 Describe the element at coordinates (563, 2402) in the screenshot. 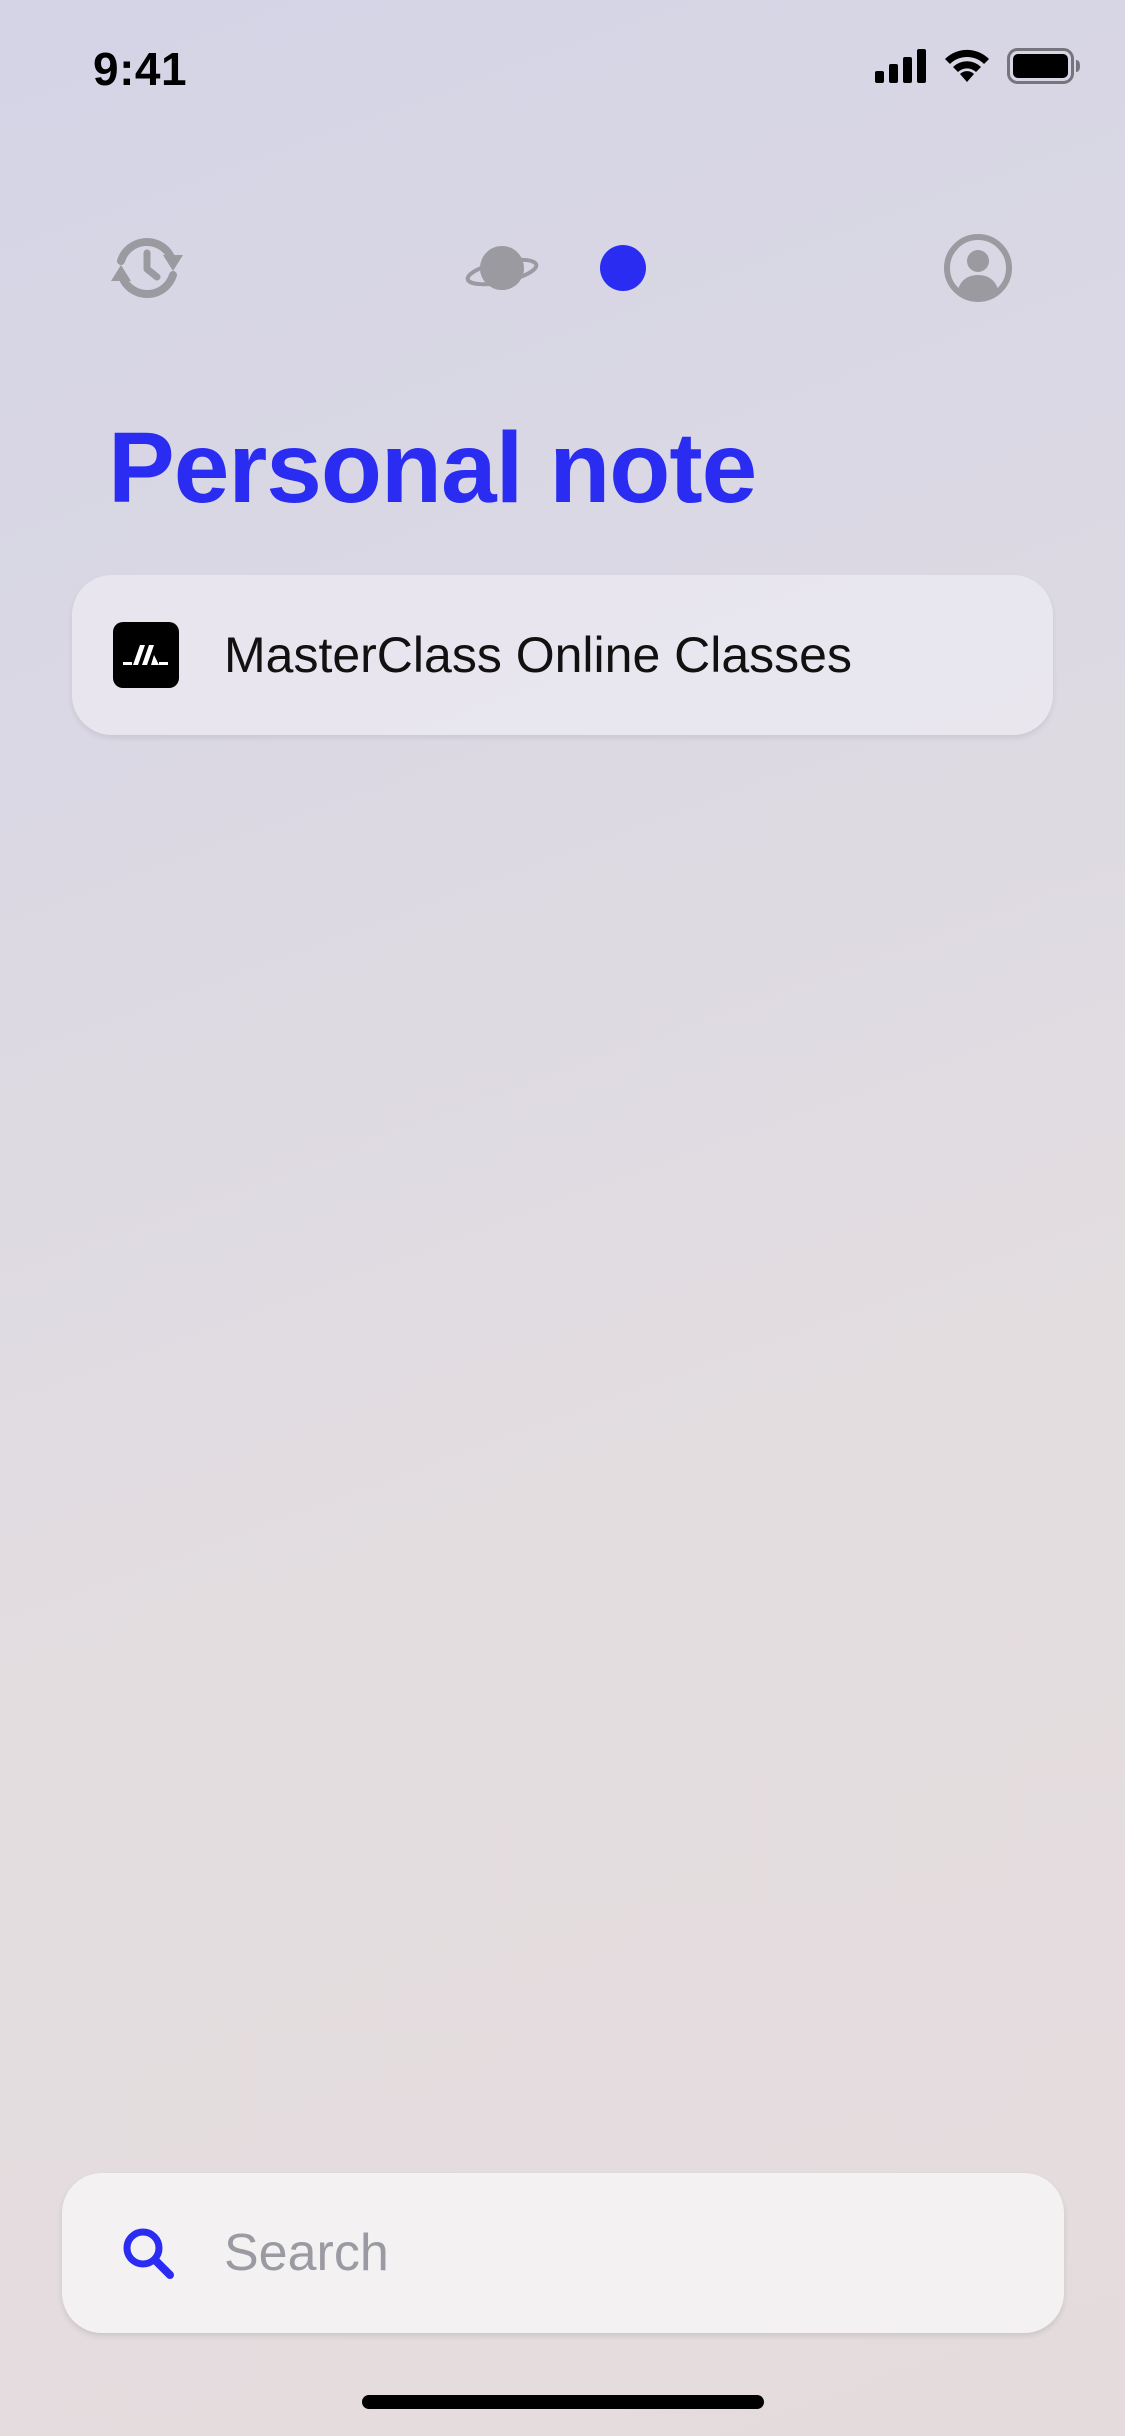

I see `home-indicator` at that location.